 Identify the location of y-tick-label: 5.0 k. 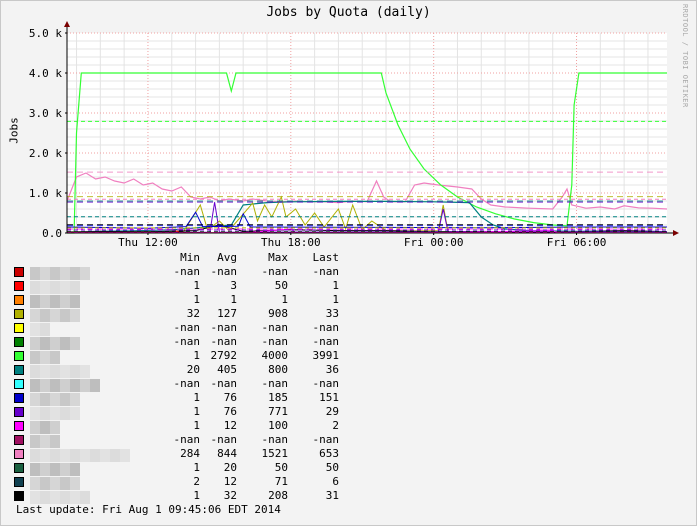
(45, 33).